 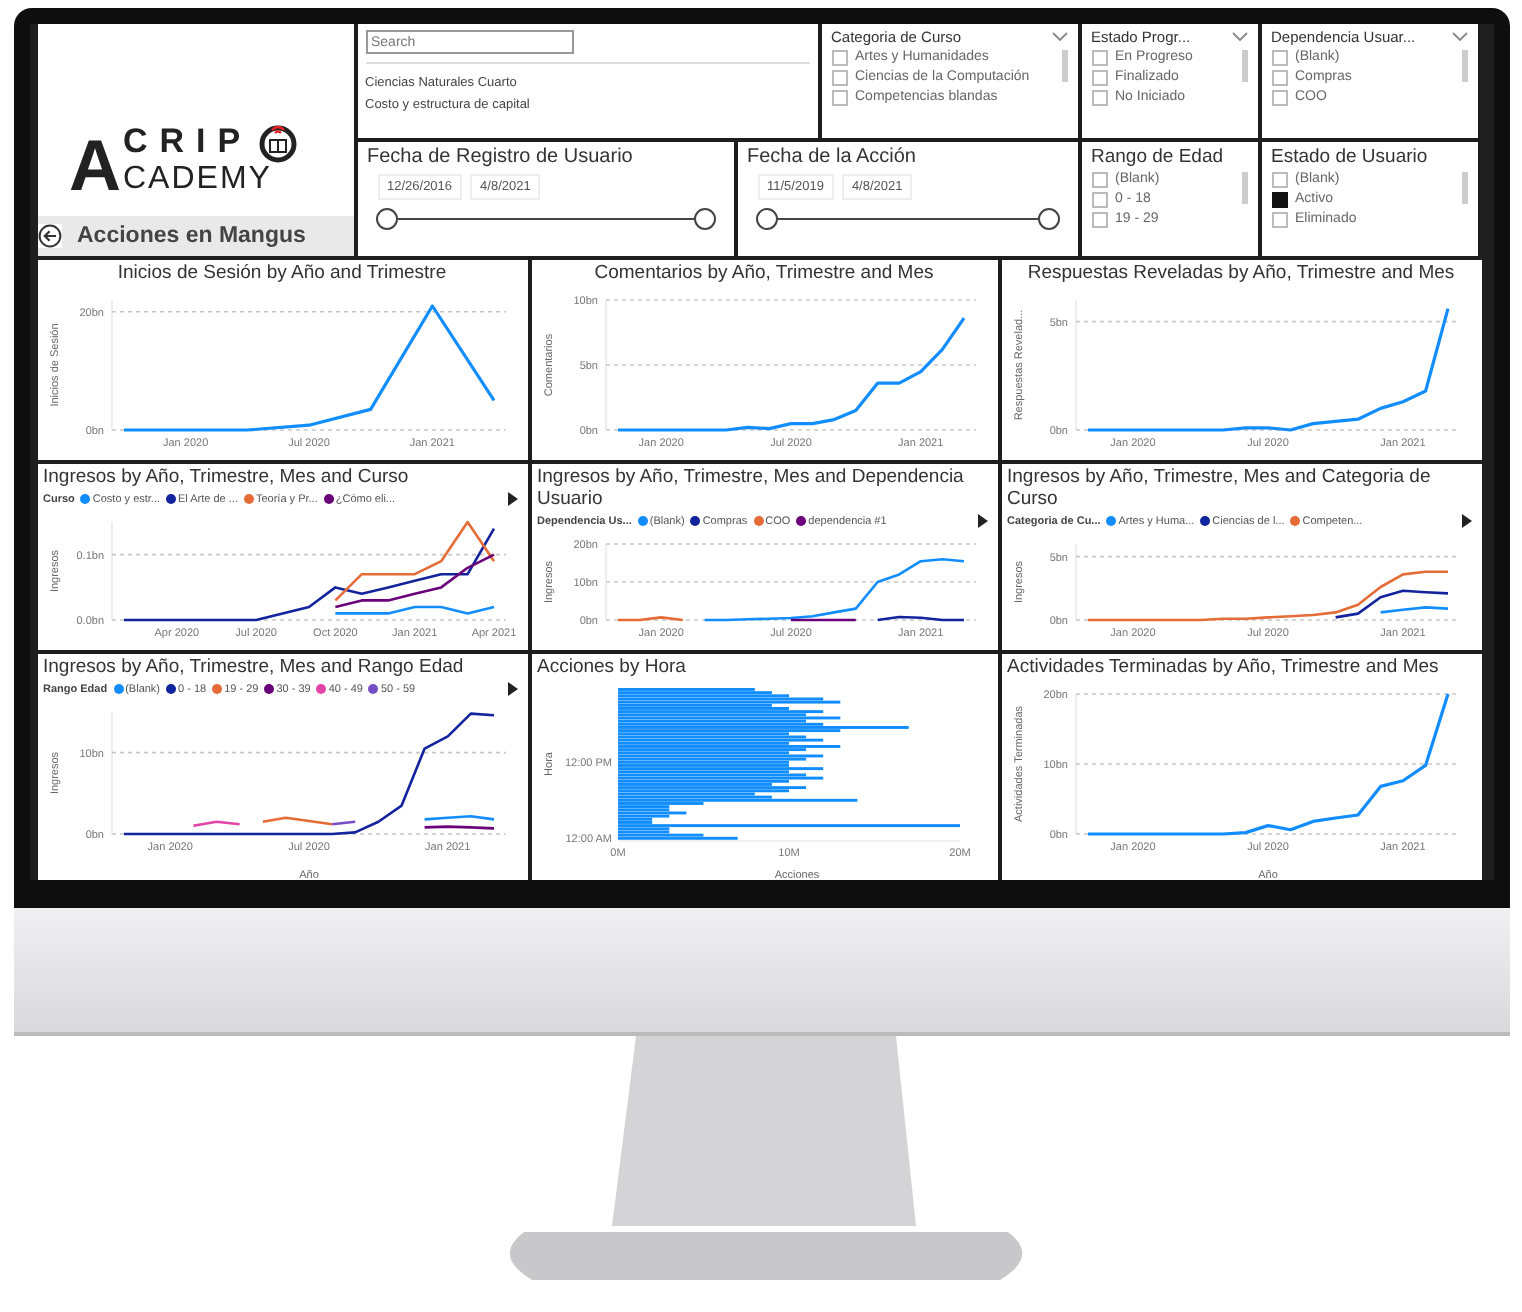 What do you see at coordinates (227, 477) in the screenshot?
I see `chart-title: Ingresos by Año, Trimestre, Mes and Curso` at bounding box center [227, 477].